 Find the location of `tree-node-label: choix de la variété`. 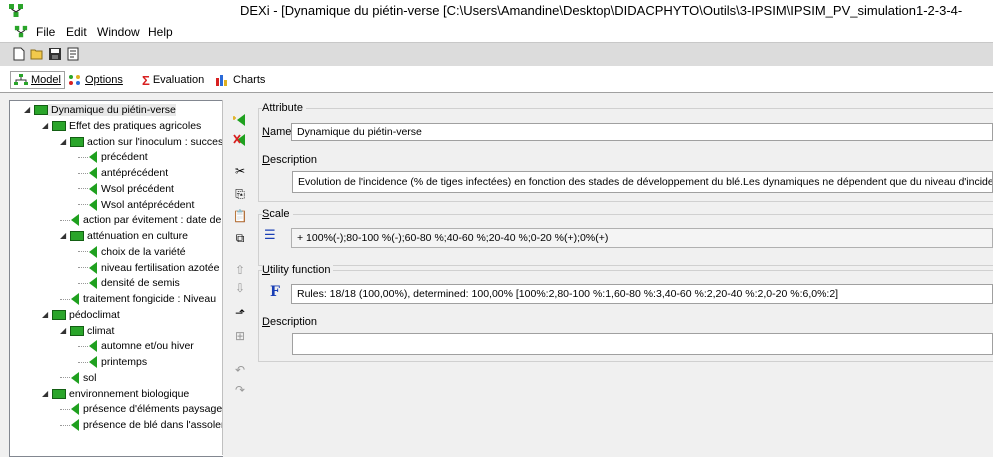

tree-node-label: choix de la variété is located at coordinates (143, 251).